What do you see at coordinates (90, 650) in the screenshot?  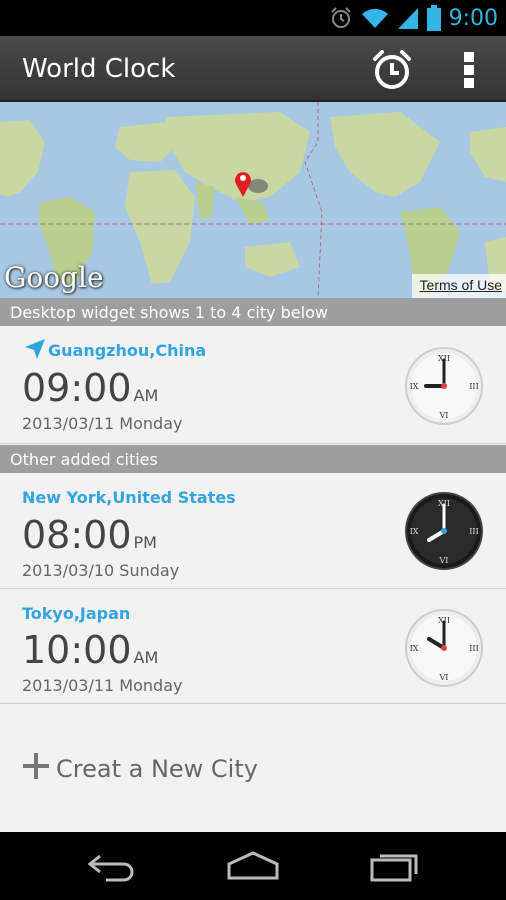 I see `city-time: 10:00 AM` at bounding box center [90, 650].